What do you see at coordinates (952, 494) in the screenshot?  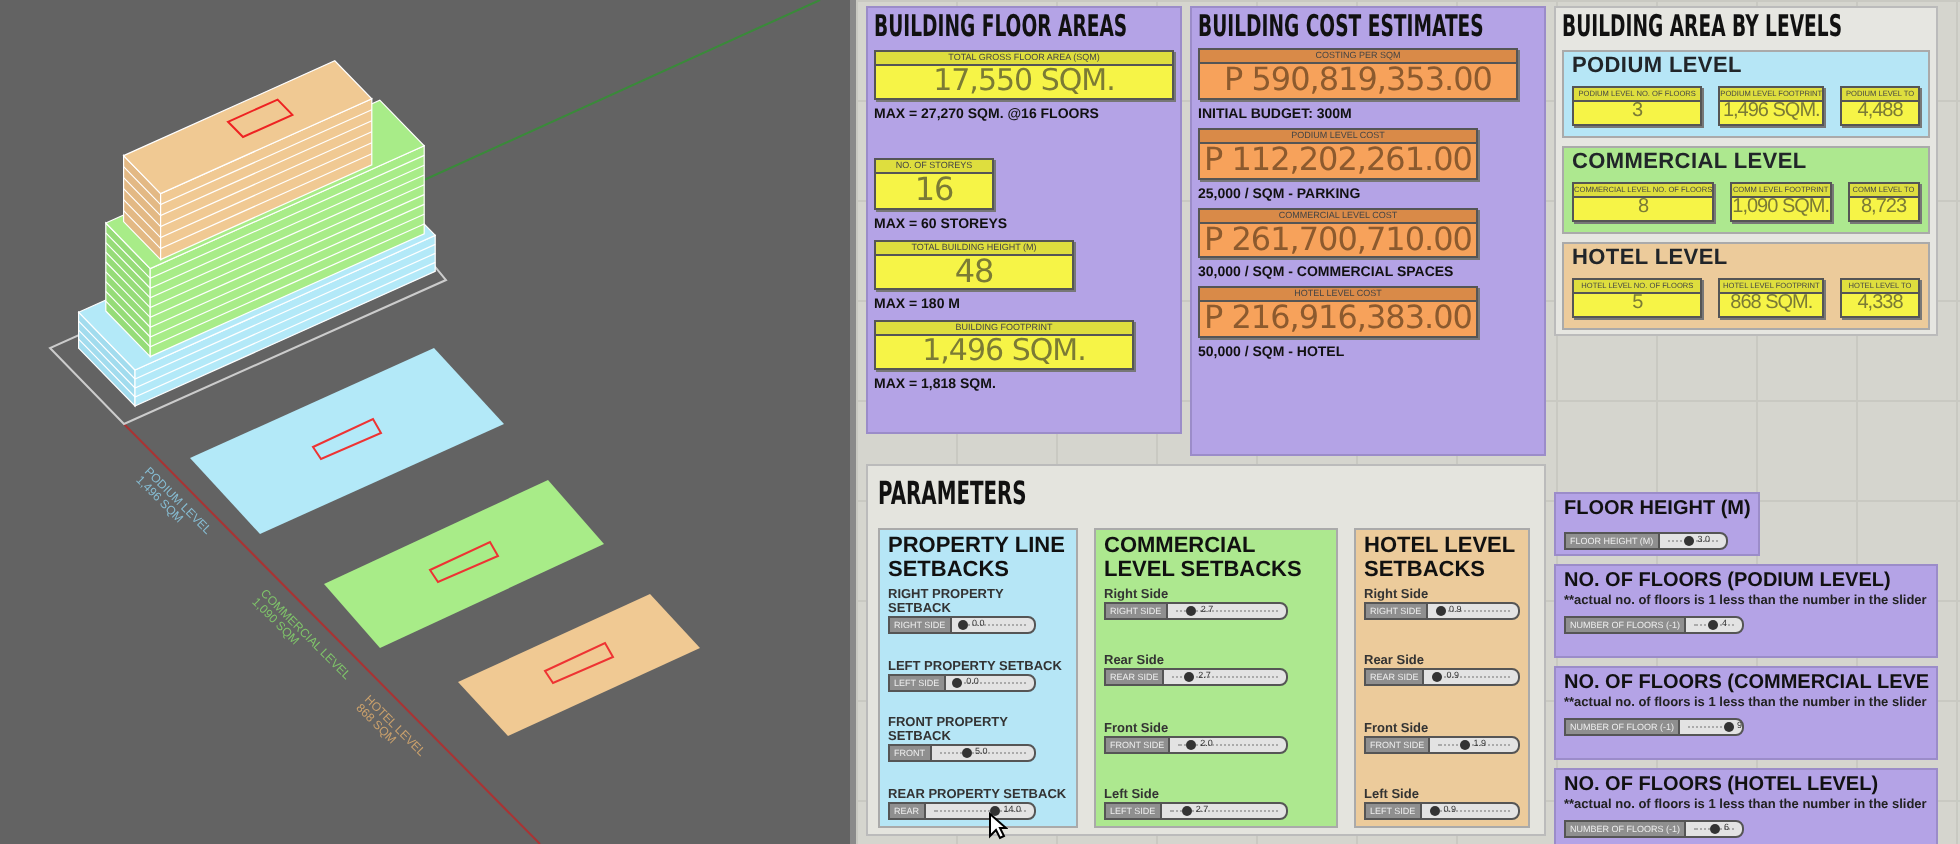 I see `group-title: PARAMETERS` at bounding box center [952, 494].